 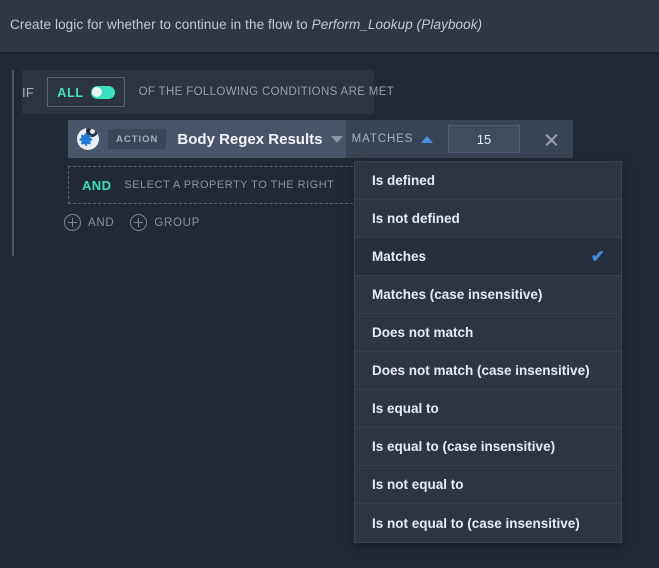 I want to click on condition-value-cell, so click(x=484, y=139).